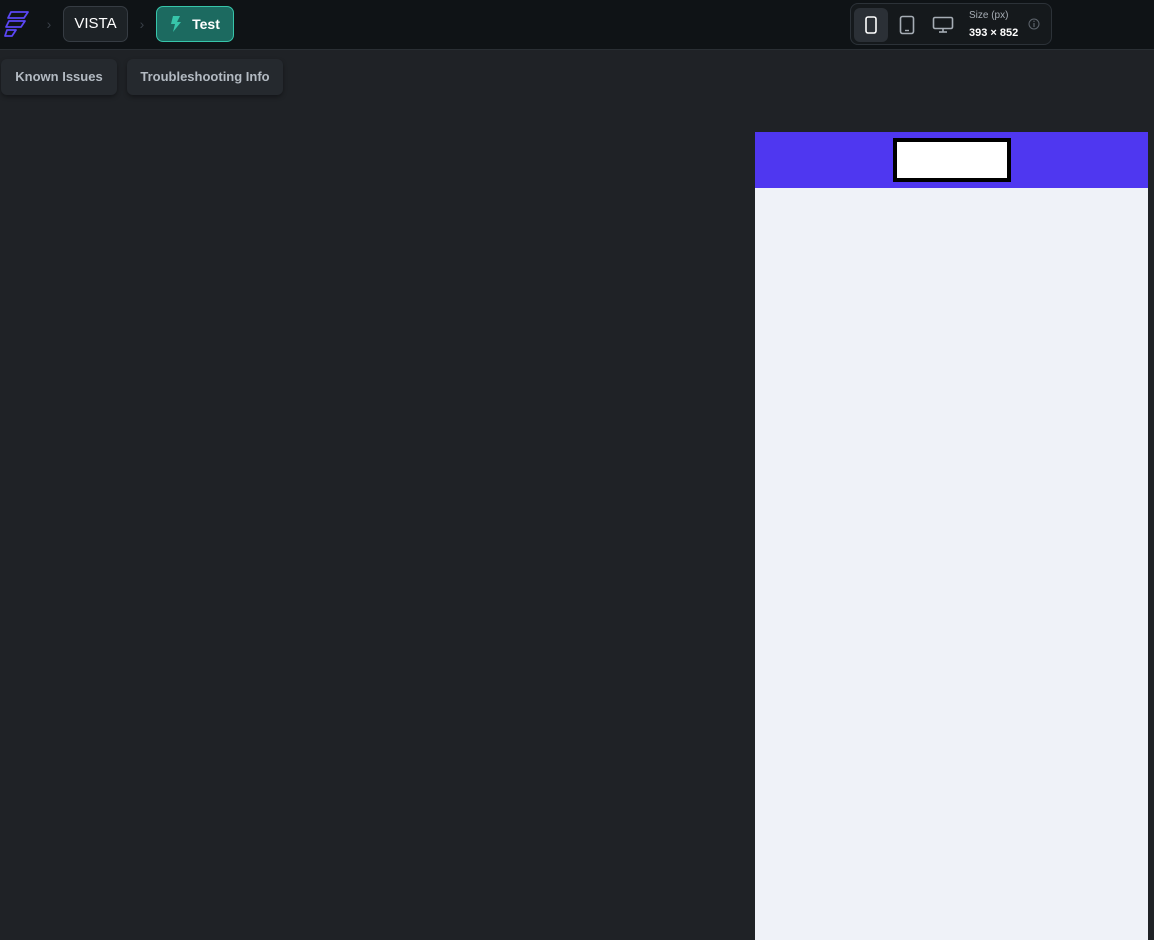  Describe the element at coordinates (176, 24) in the screenshot. I see `lightning-icon` at that location.